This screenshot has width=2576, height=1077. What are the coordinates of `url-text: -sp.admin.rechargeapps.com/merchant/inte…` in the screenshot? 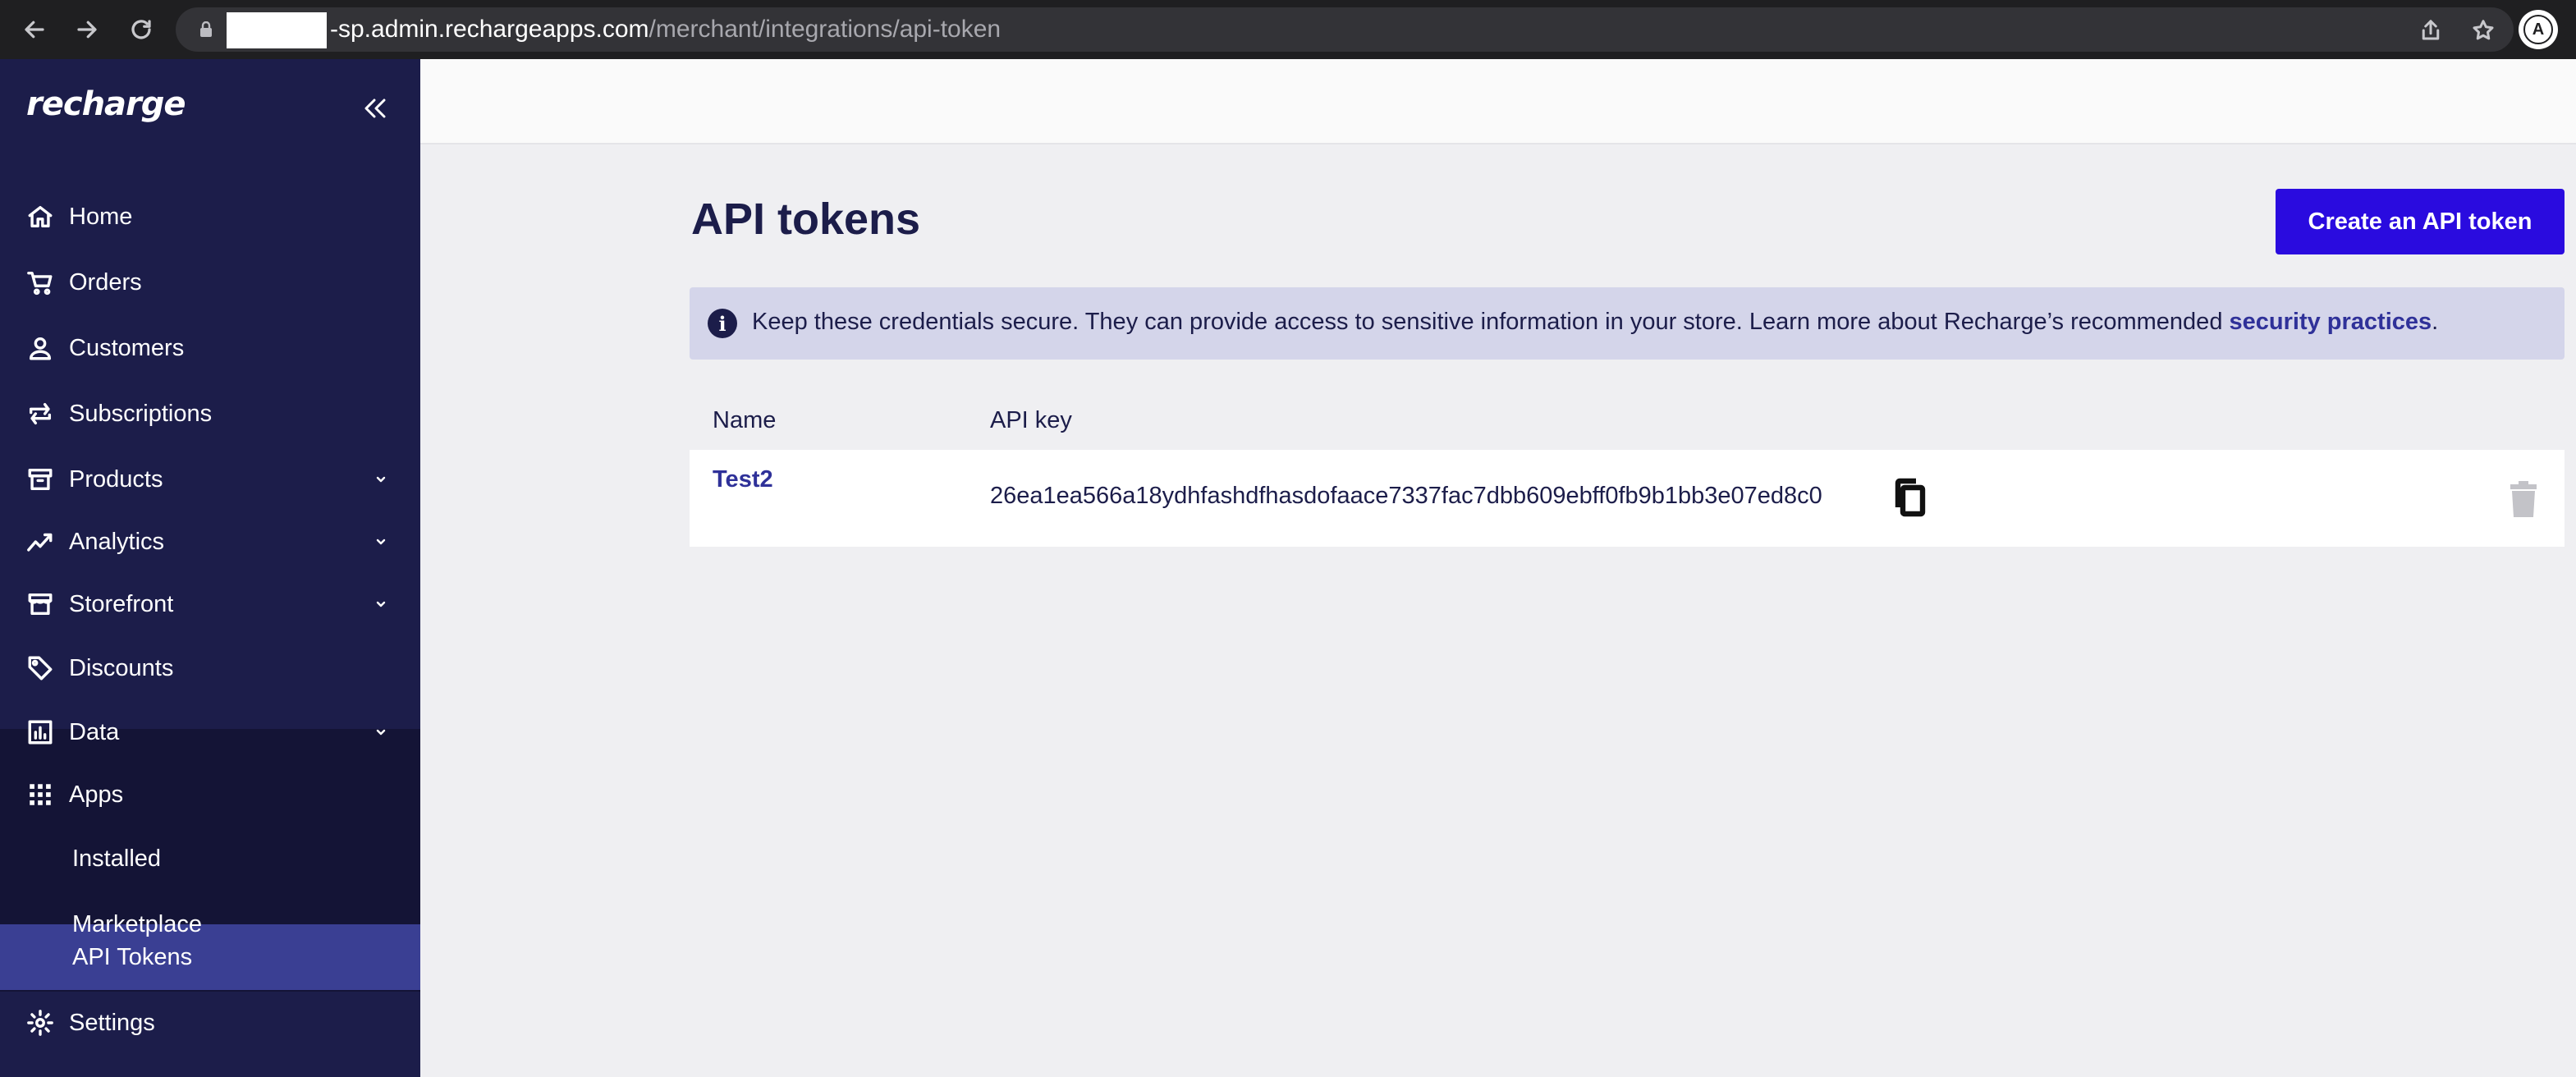 It's located at (666, 29).